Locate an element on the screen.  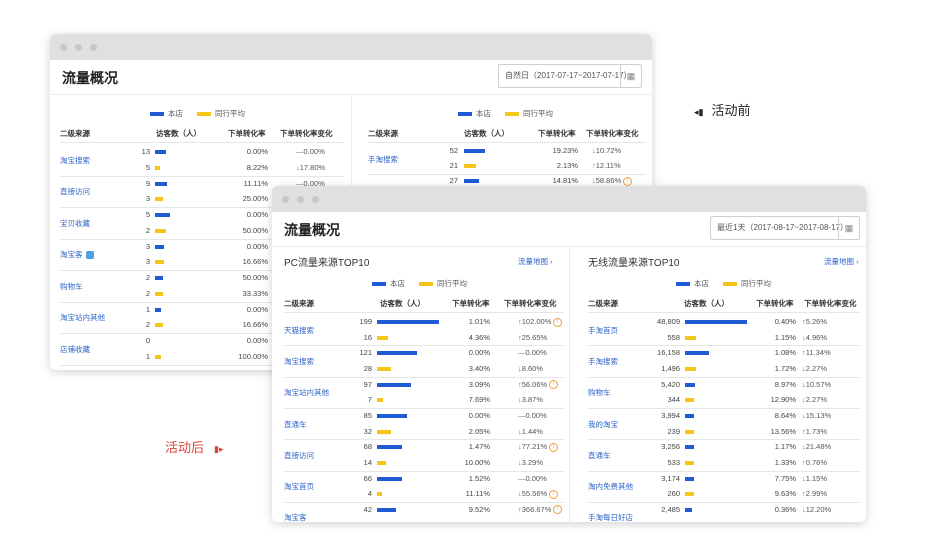
change-value: 0.76% is located at coordinates (816, 462).